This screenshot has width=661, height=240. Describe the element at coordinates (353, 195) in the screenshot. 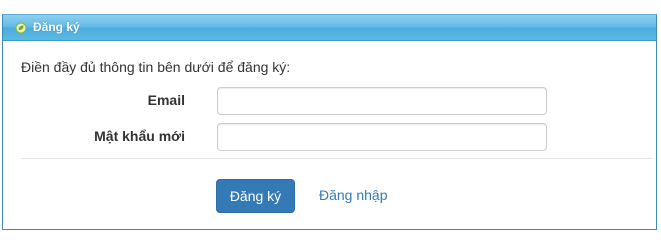

I see `login-link: Đăng nhập` at that location.